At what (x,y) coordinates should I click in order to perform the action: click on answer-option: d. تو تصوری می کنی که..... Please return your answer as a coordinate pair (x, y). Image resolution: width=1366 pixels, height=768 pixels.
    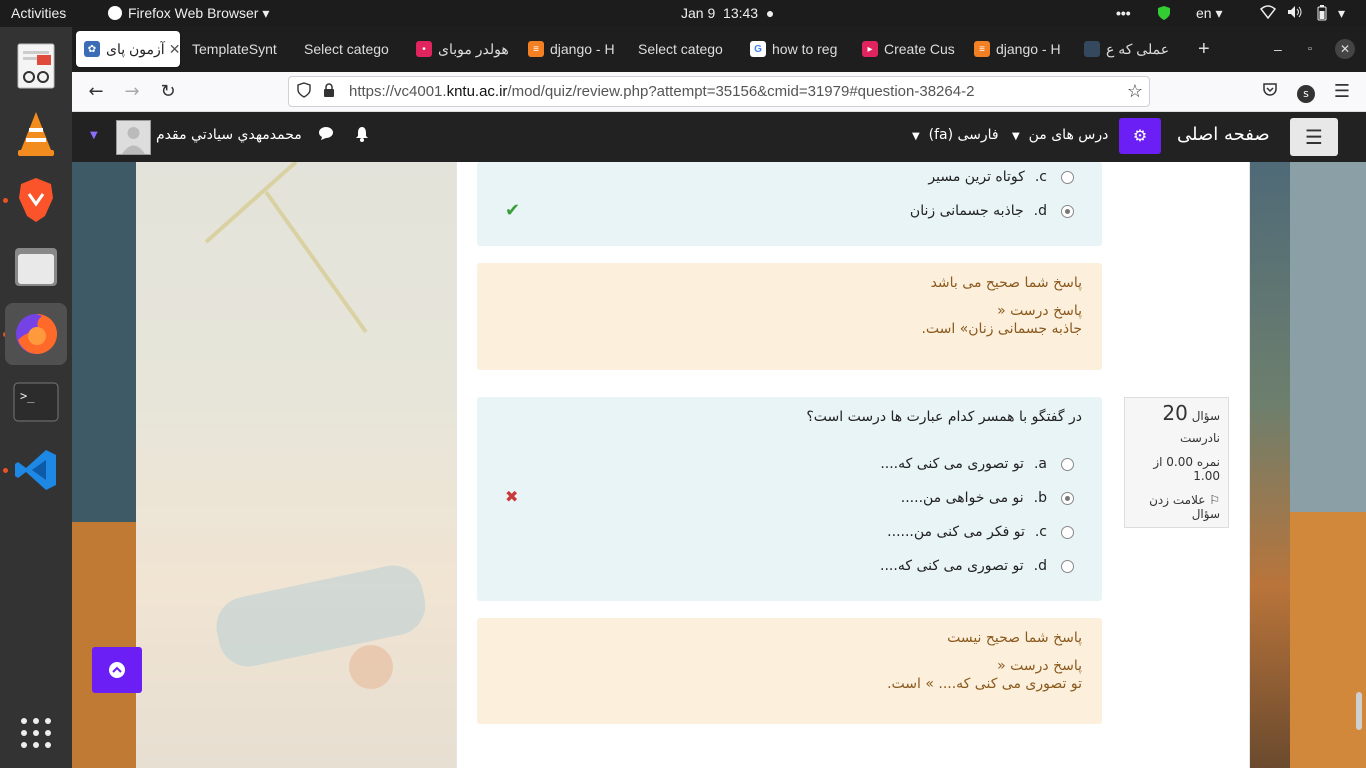
    Looking at the image, I should click on (977, 566).